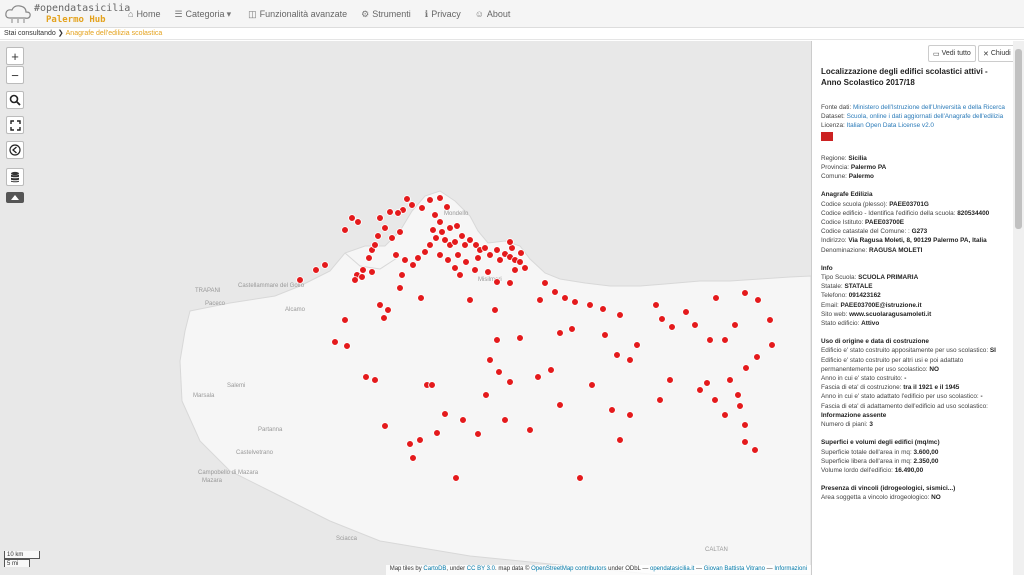 The width and height of the screenshot is (1024, 575). I want to click on fullscreen-button, so click(15, 125).